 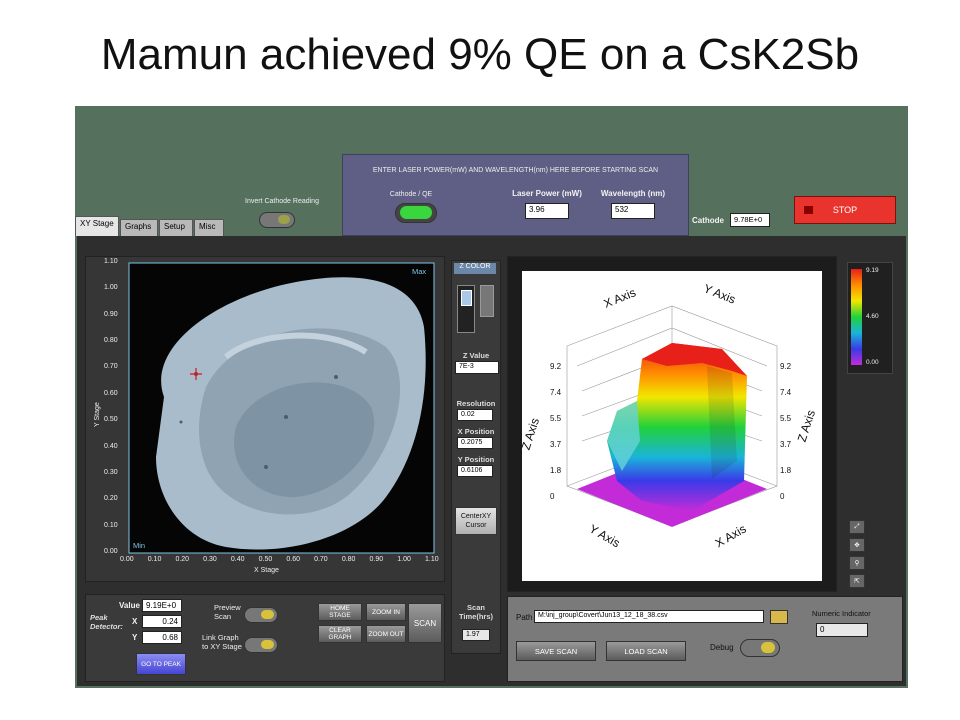 I want to click on x-tick-label: 0.30, so click(x=210, y=559).